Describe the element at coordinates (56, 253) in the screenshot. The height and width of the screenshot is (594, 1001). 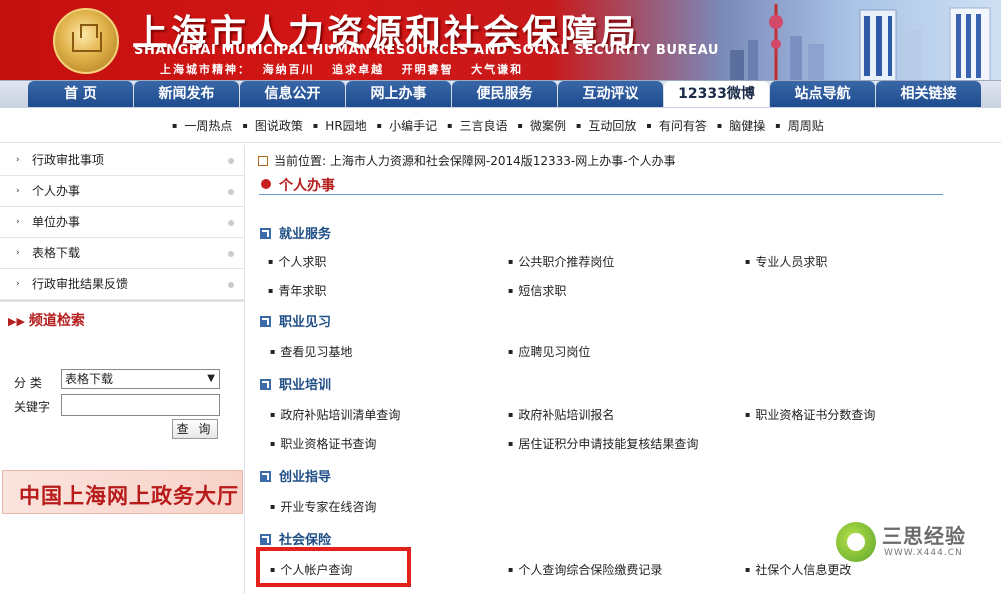
I see `sidebar-item-label: 表格下载` at that location.